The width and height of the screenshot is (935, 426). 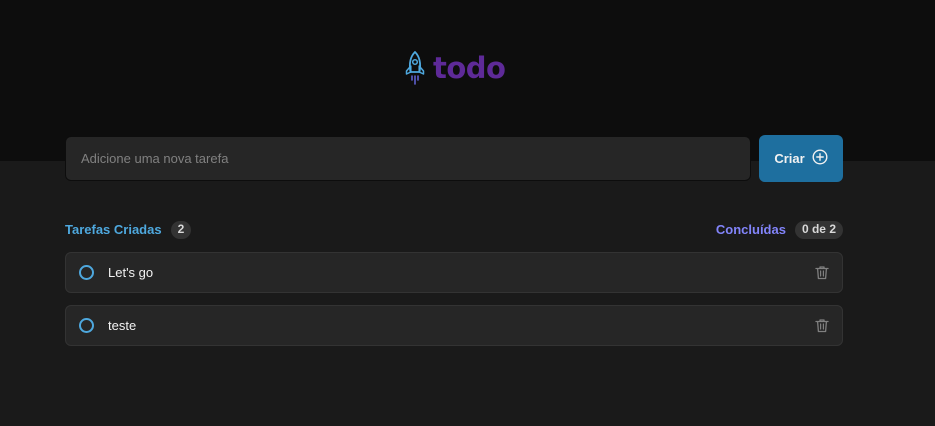 I want to click on created-tasks-stat: Tarefas Criadas 2, so click(x=128, y=230).